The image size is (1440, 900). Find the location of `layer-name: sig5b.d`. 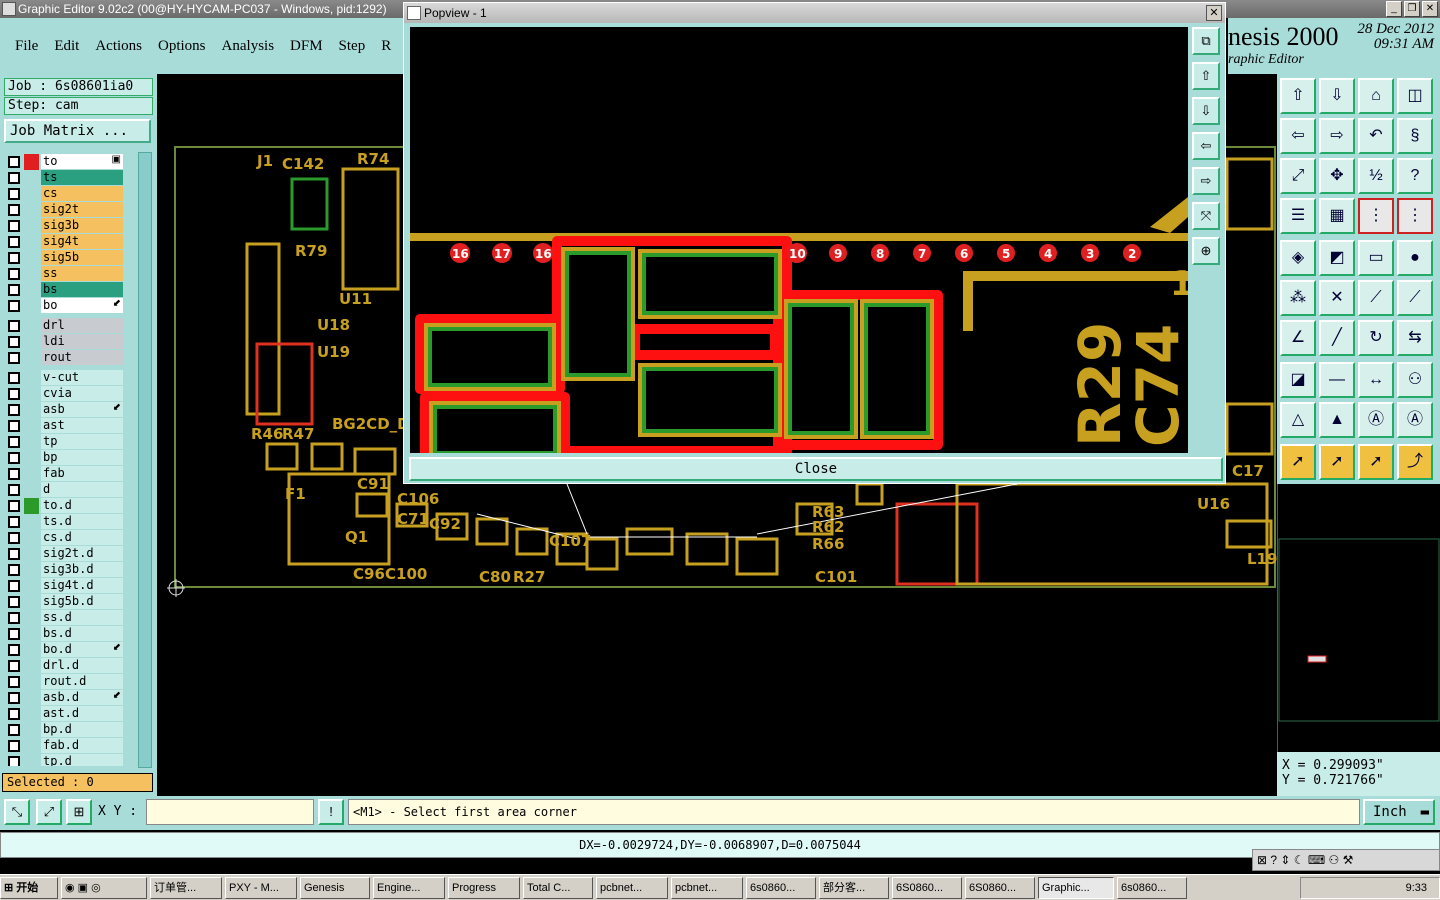

layer-name: sig5b.d is located at coordinates (82, 601).